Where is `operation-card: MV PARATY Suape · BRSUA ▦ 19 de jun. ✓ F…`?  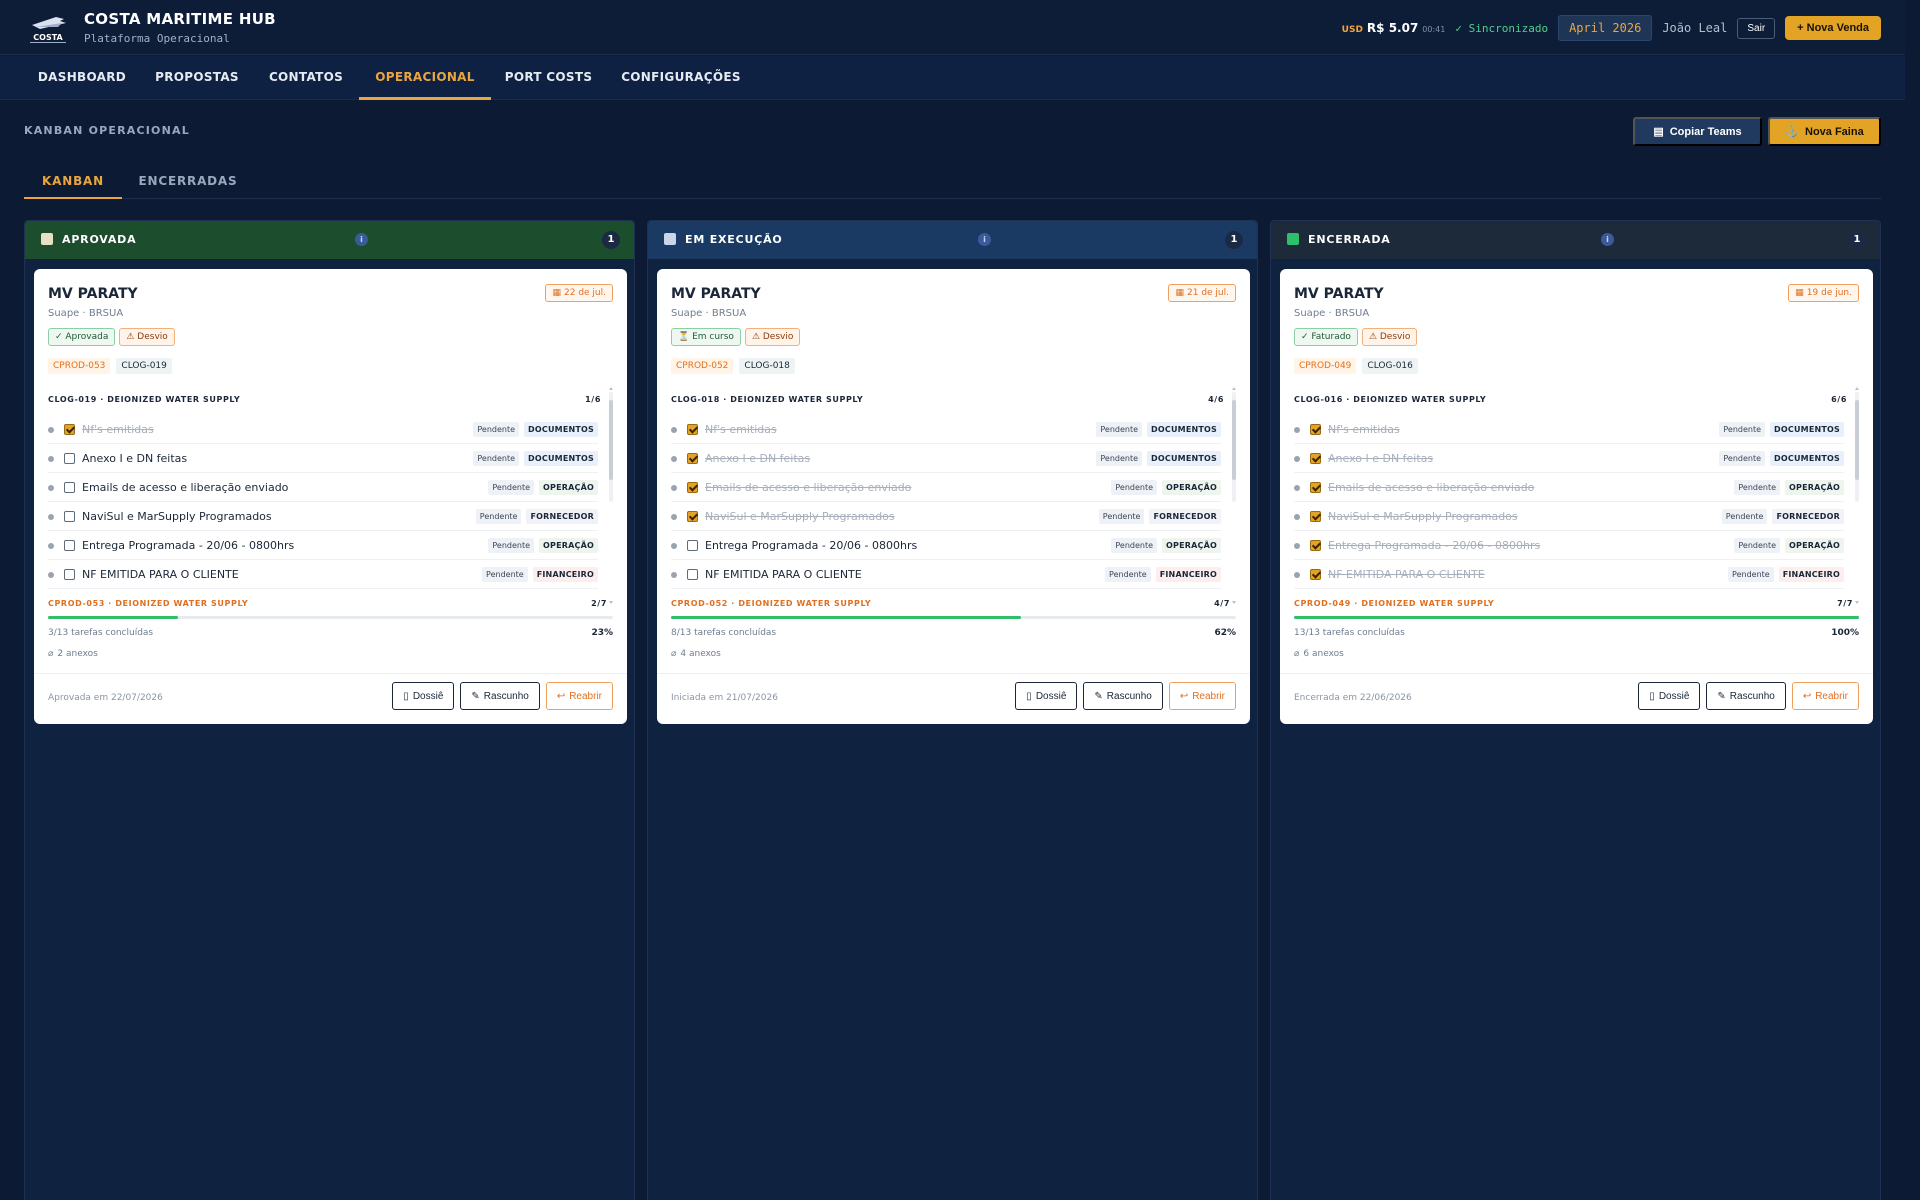 operation-card: MV PARATY Suape · BRSUA ▦ 19 de jun. ✓ F… is located at coordinates (1576, 496).